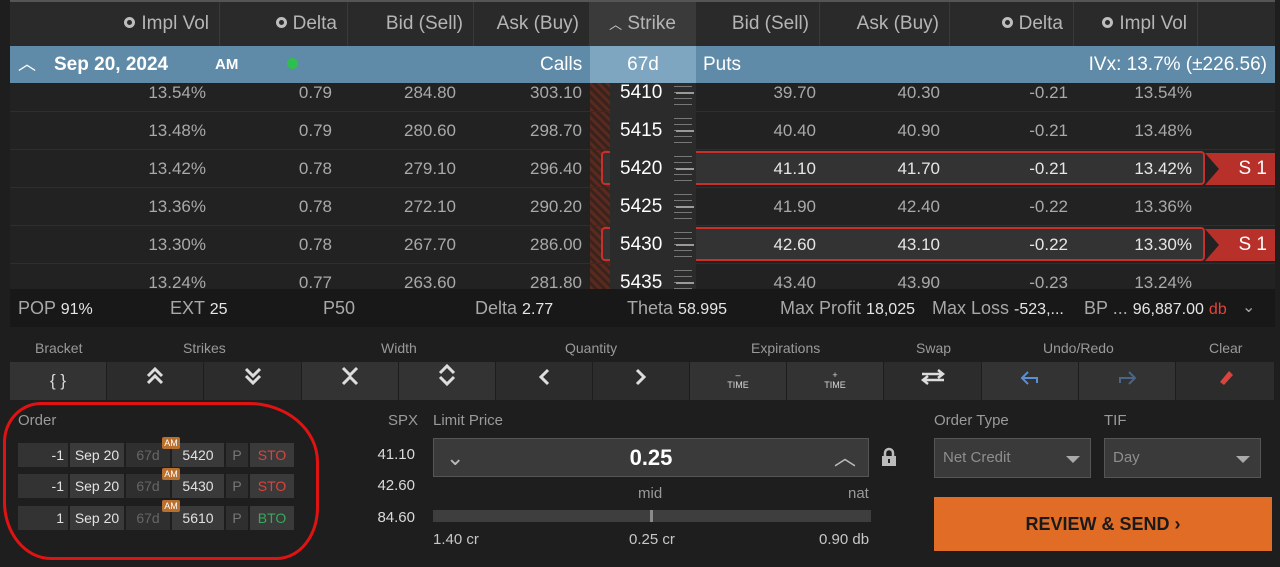 This screenshot has width=1280, height=567. What do you see at coordinates (1225, 381) in the screenshot?
I see `clear-button` at bounding box center [1225, 381].